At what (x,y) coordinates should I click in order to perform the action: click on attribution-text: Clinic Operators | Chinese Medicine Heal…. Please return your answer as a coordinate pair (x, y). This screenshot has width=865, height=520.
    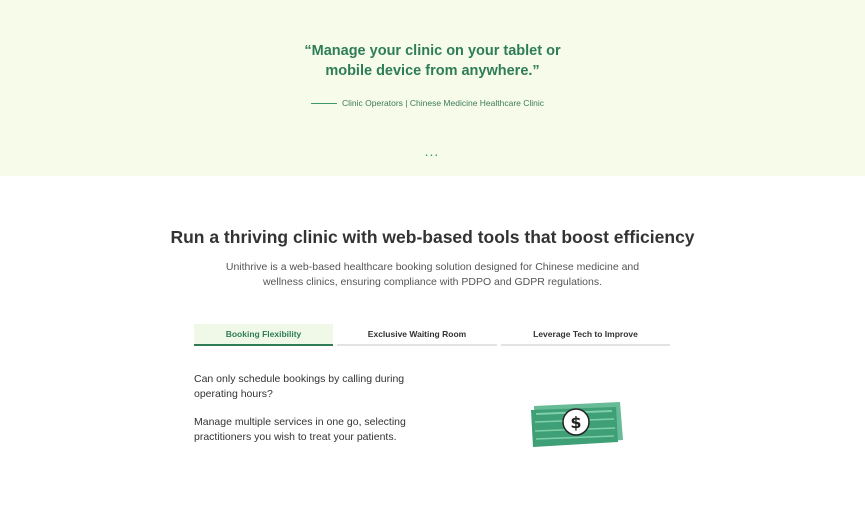
    Looking at the image, I should click on (443, 103).